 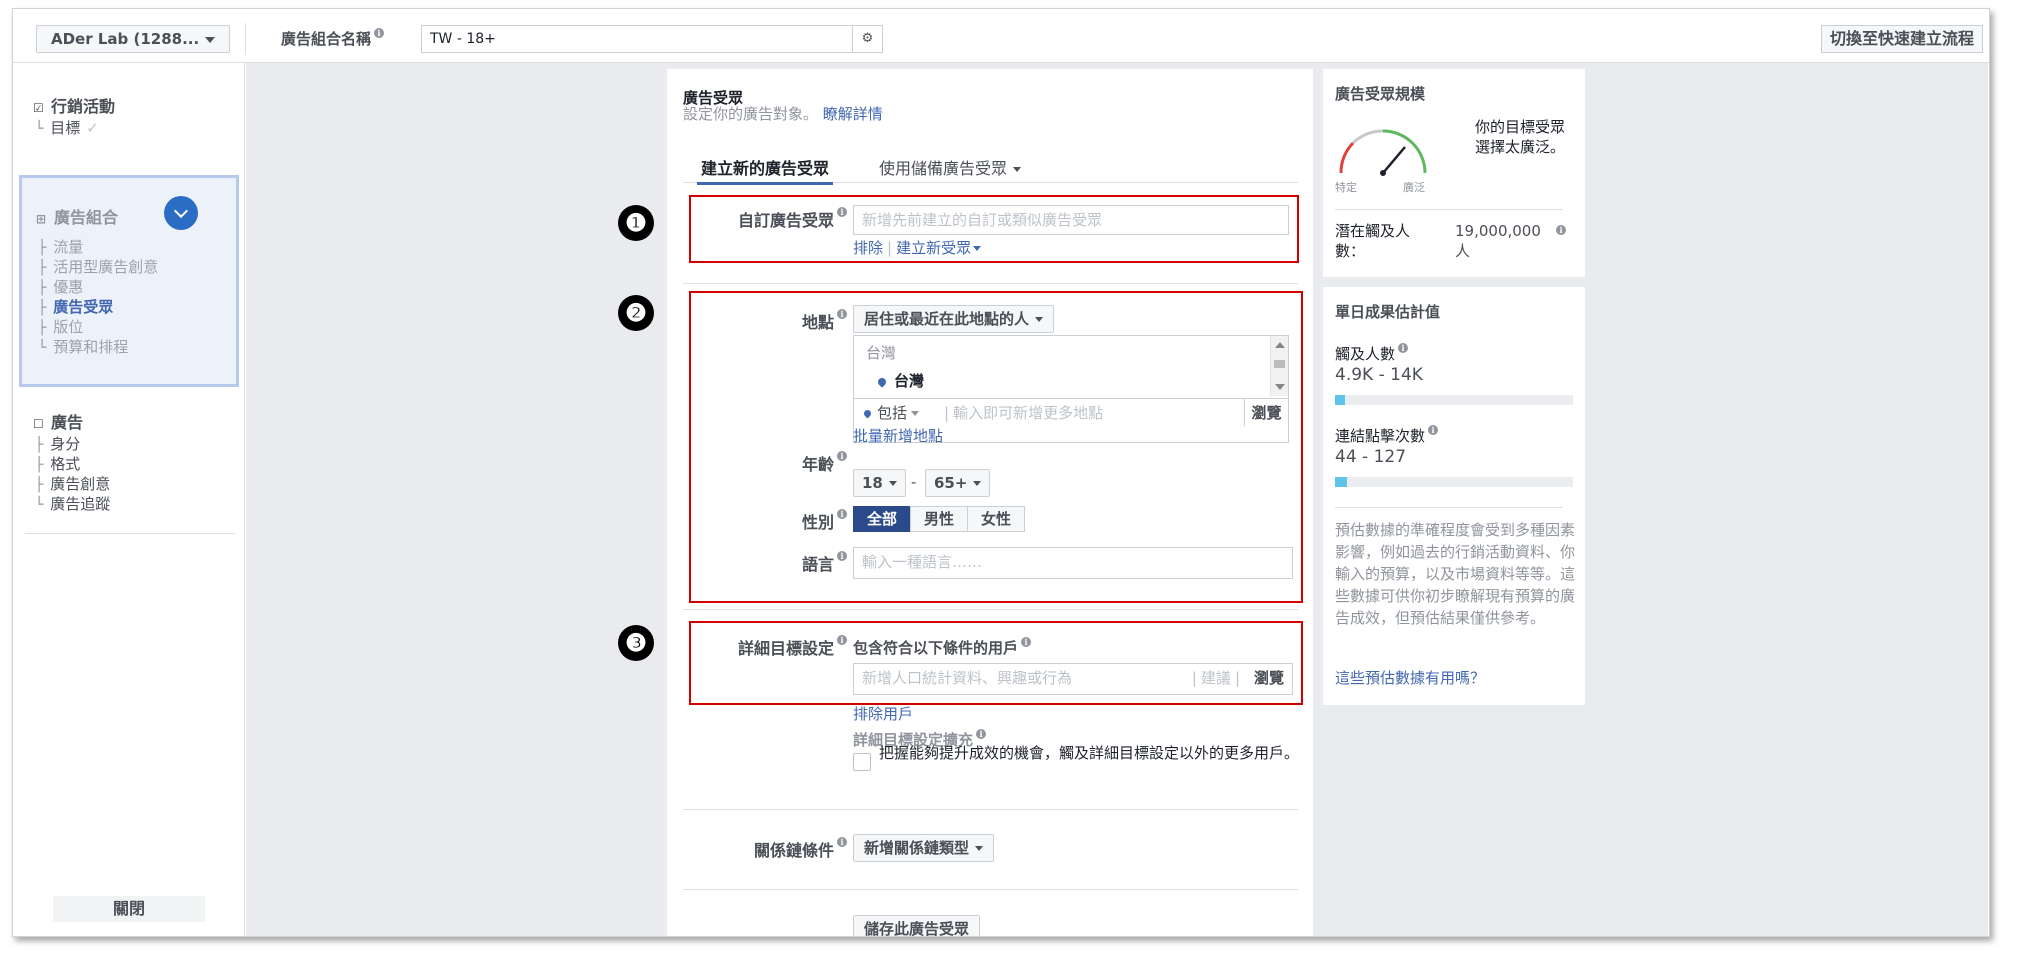 I want to click on location-browse-button: 瀏覽, so click(x=1266, y=412).